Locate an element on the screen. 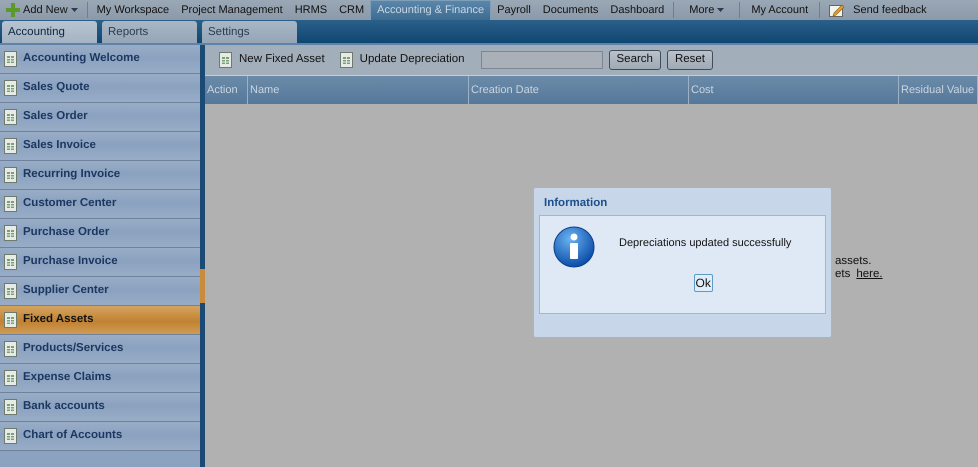 Image resolution: width=978 pixels, height=467 pixels. nav-tab: Documents is located at coordinates (570, 10).